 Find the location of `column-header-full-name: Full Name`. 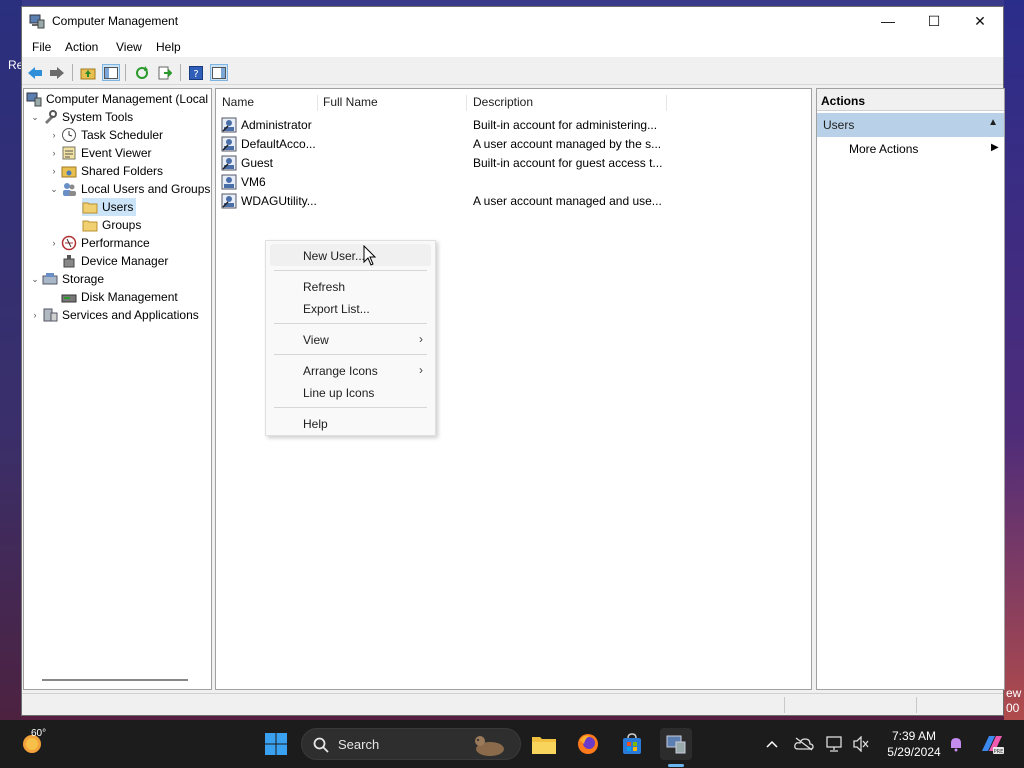

column-header-full-name: Full Name is located at coordinates (392, 103).